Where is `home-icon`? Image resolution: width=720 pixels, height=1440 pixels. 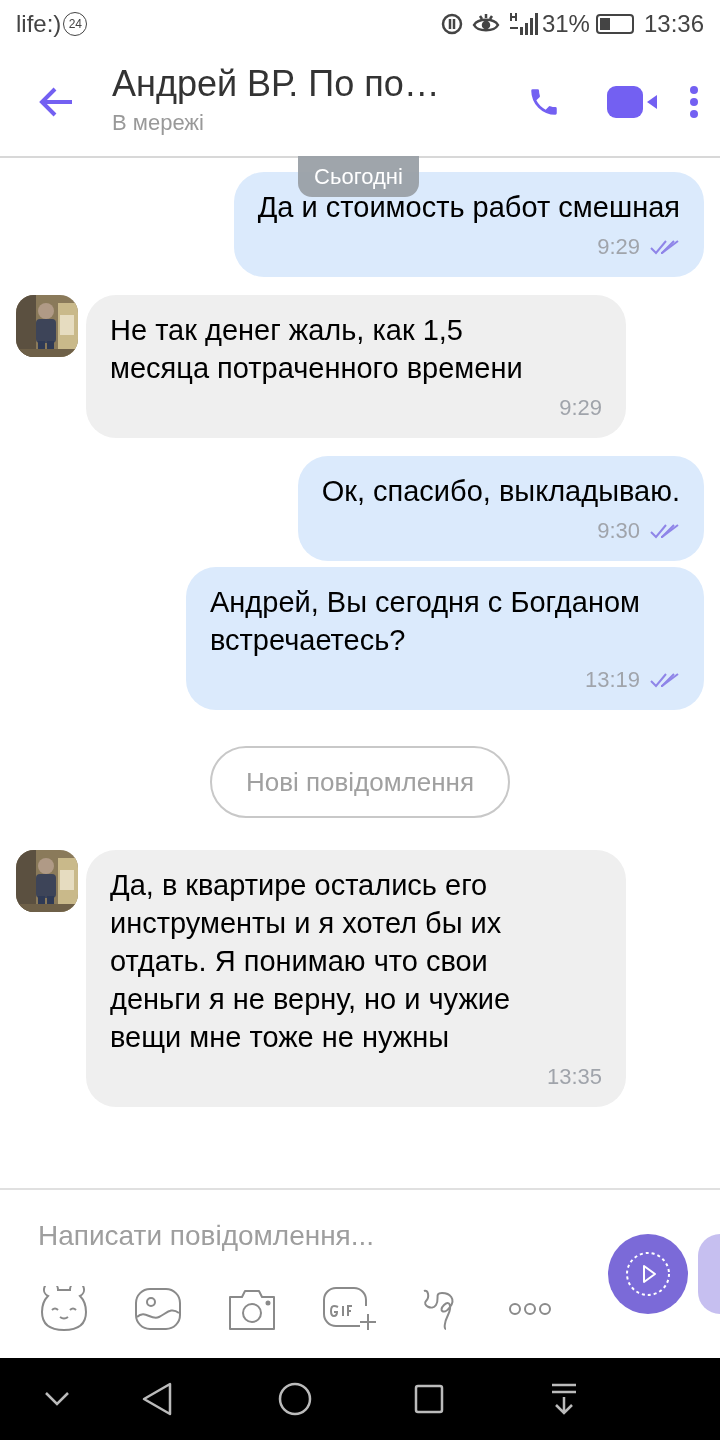
home-icon is located at coordinates (295, 1399).